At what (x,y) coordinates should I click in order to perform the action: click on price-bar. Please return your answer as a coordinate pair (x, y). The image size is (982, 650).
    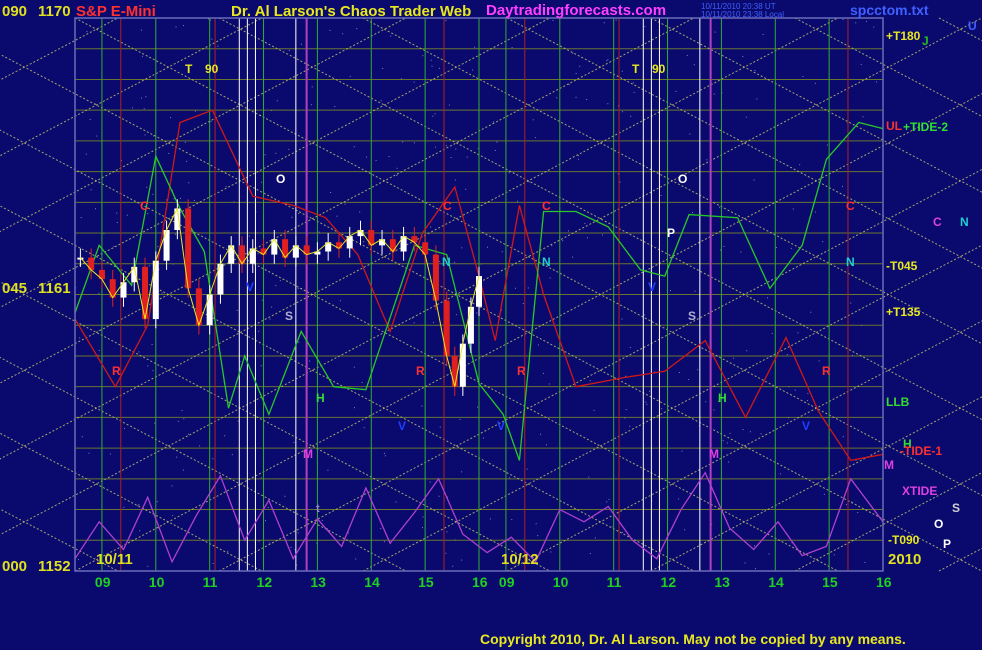
    Looking at the image, I should click on (462, 365).